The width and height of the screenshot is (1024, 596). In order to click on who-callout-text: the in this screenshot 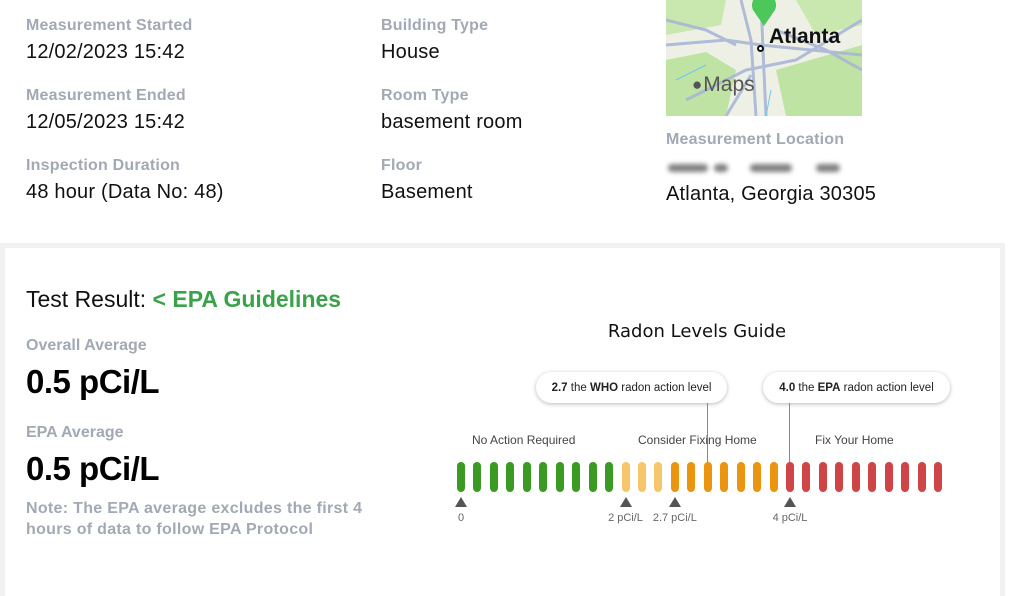, I will do `click(578, 387)`.